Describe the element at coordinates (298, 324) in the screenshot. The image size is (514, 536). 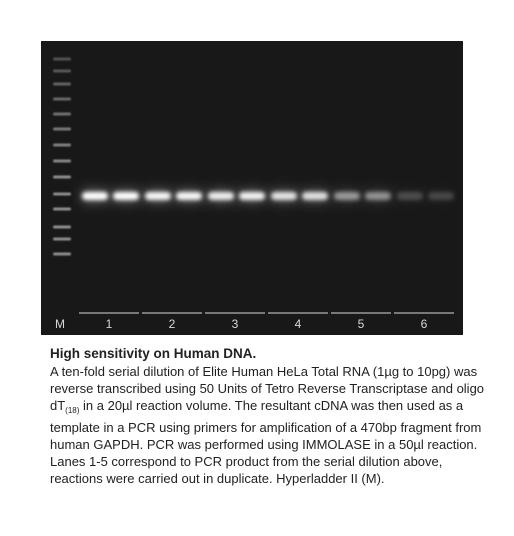
I see `lane-label: 4` at that location.